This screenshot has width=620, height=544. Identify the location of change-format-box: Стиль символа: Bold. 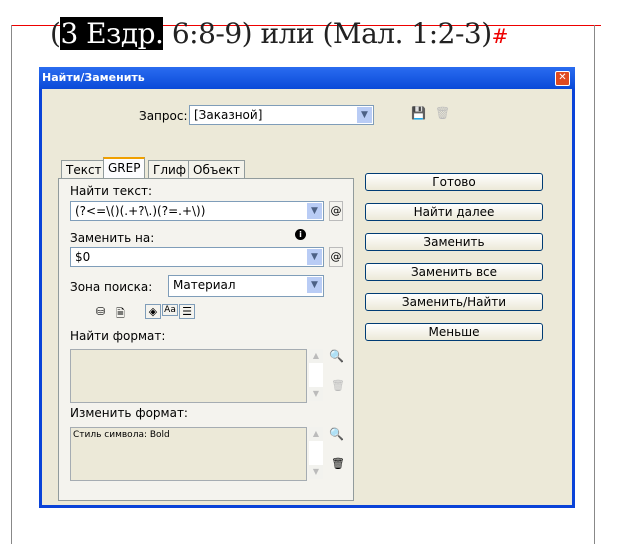
(188, 454).